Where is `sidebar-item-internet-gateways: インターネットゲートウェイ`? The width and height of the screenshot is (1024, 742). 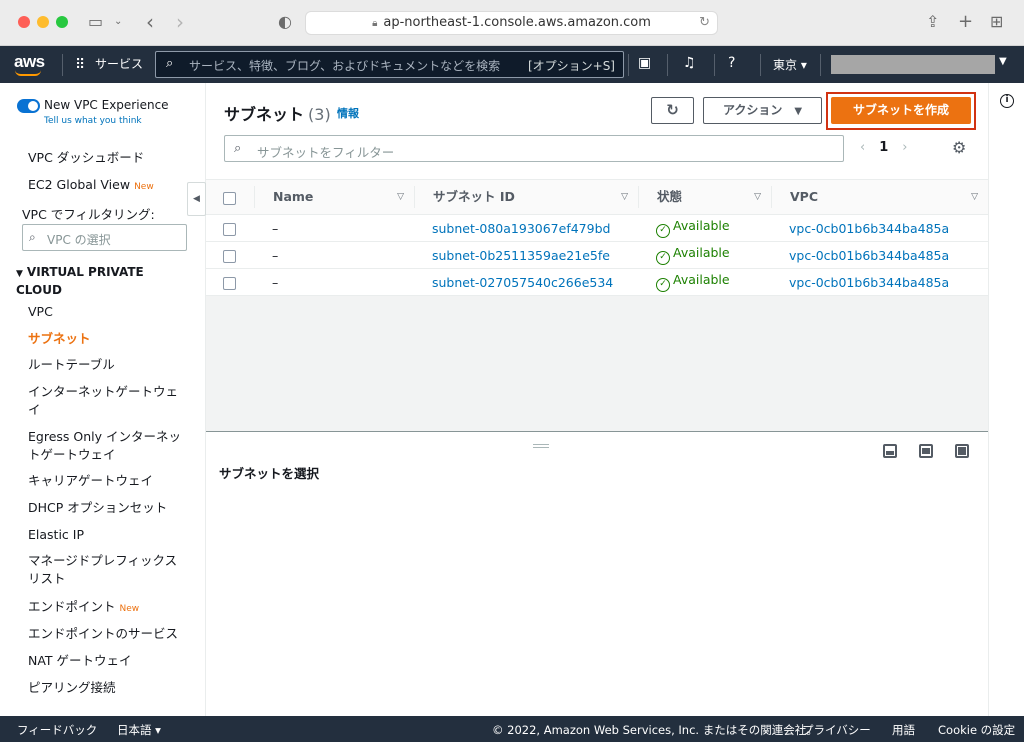 sidebar-item-internet-gateways: インターネットゲートウェイ is located at coordinates (105, 401).